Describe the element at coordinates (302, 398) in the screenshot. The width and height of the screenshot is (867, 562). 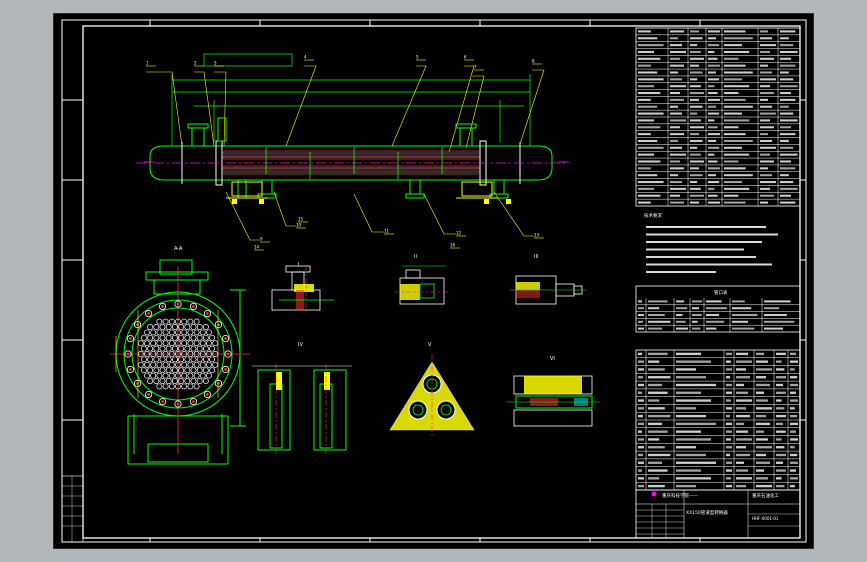
I see `detail-IV: IV` at that location.